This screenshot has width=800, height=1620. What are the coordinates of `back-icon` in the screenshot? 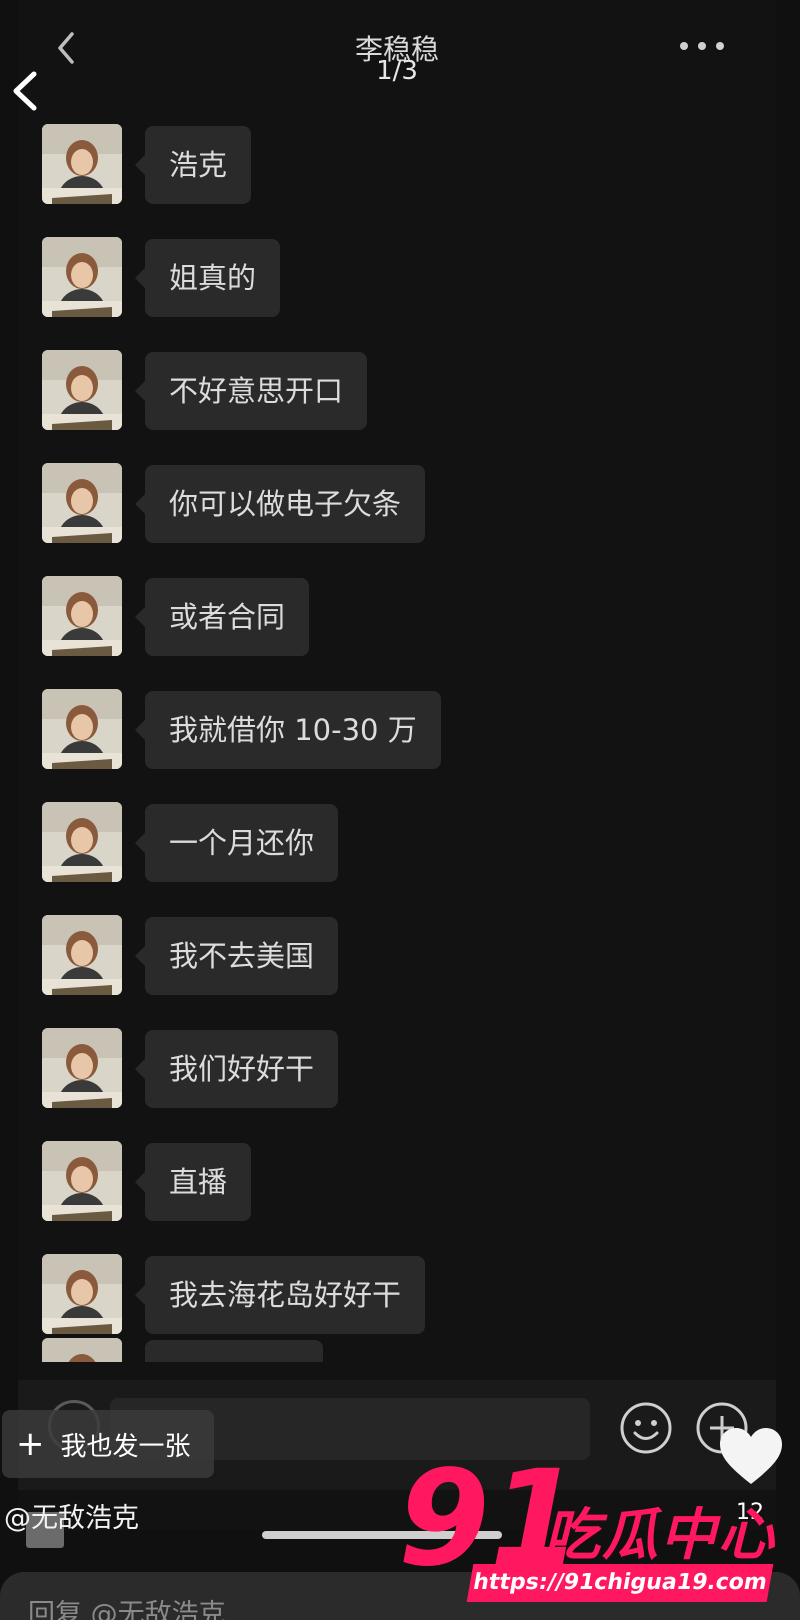 It's located at (26, 91).